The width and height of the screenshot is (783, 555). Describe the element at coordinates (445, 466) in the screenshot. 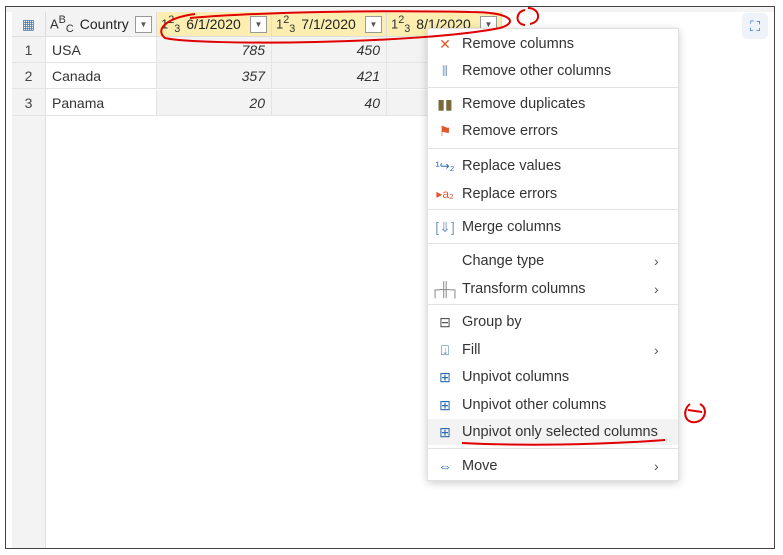

I see `move-icon: ⇔` at that location.